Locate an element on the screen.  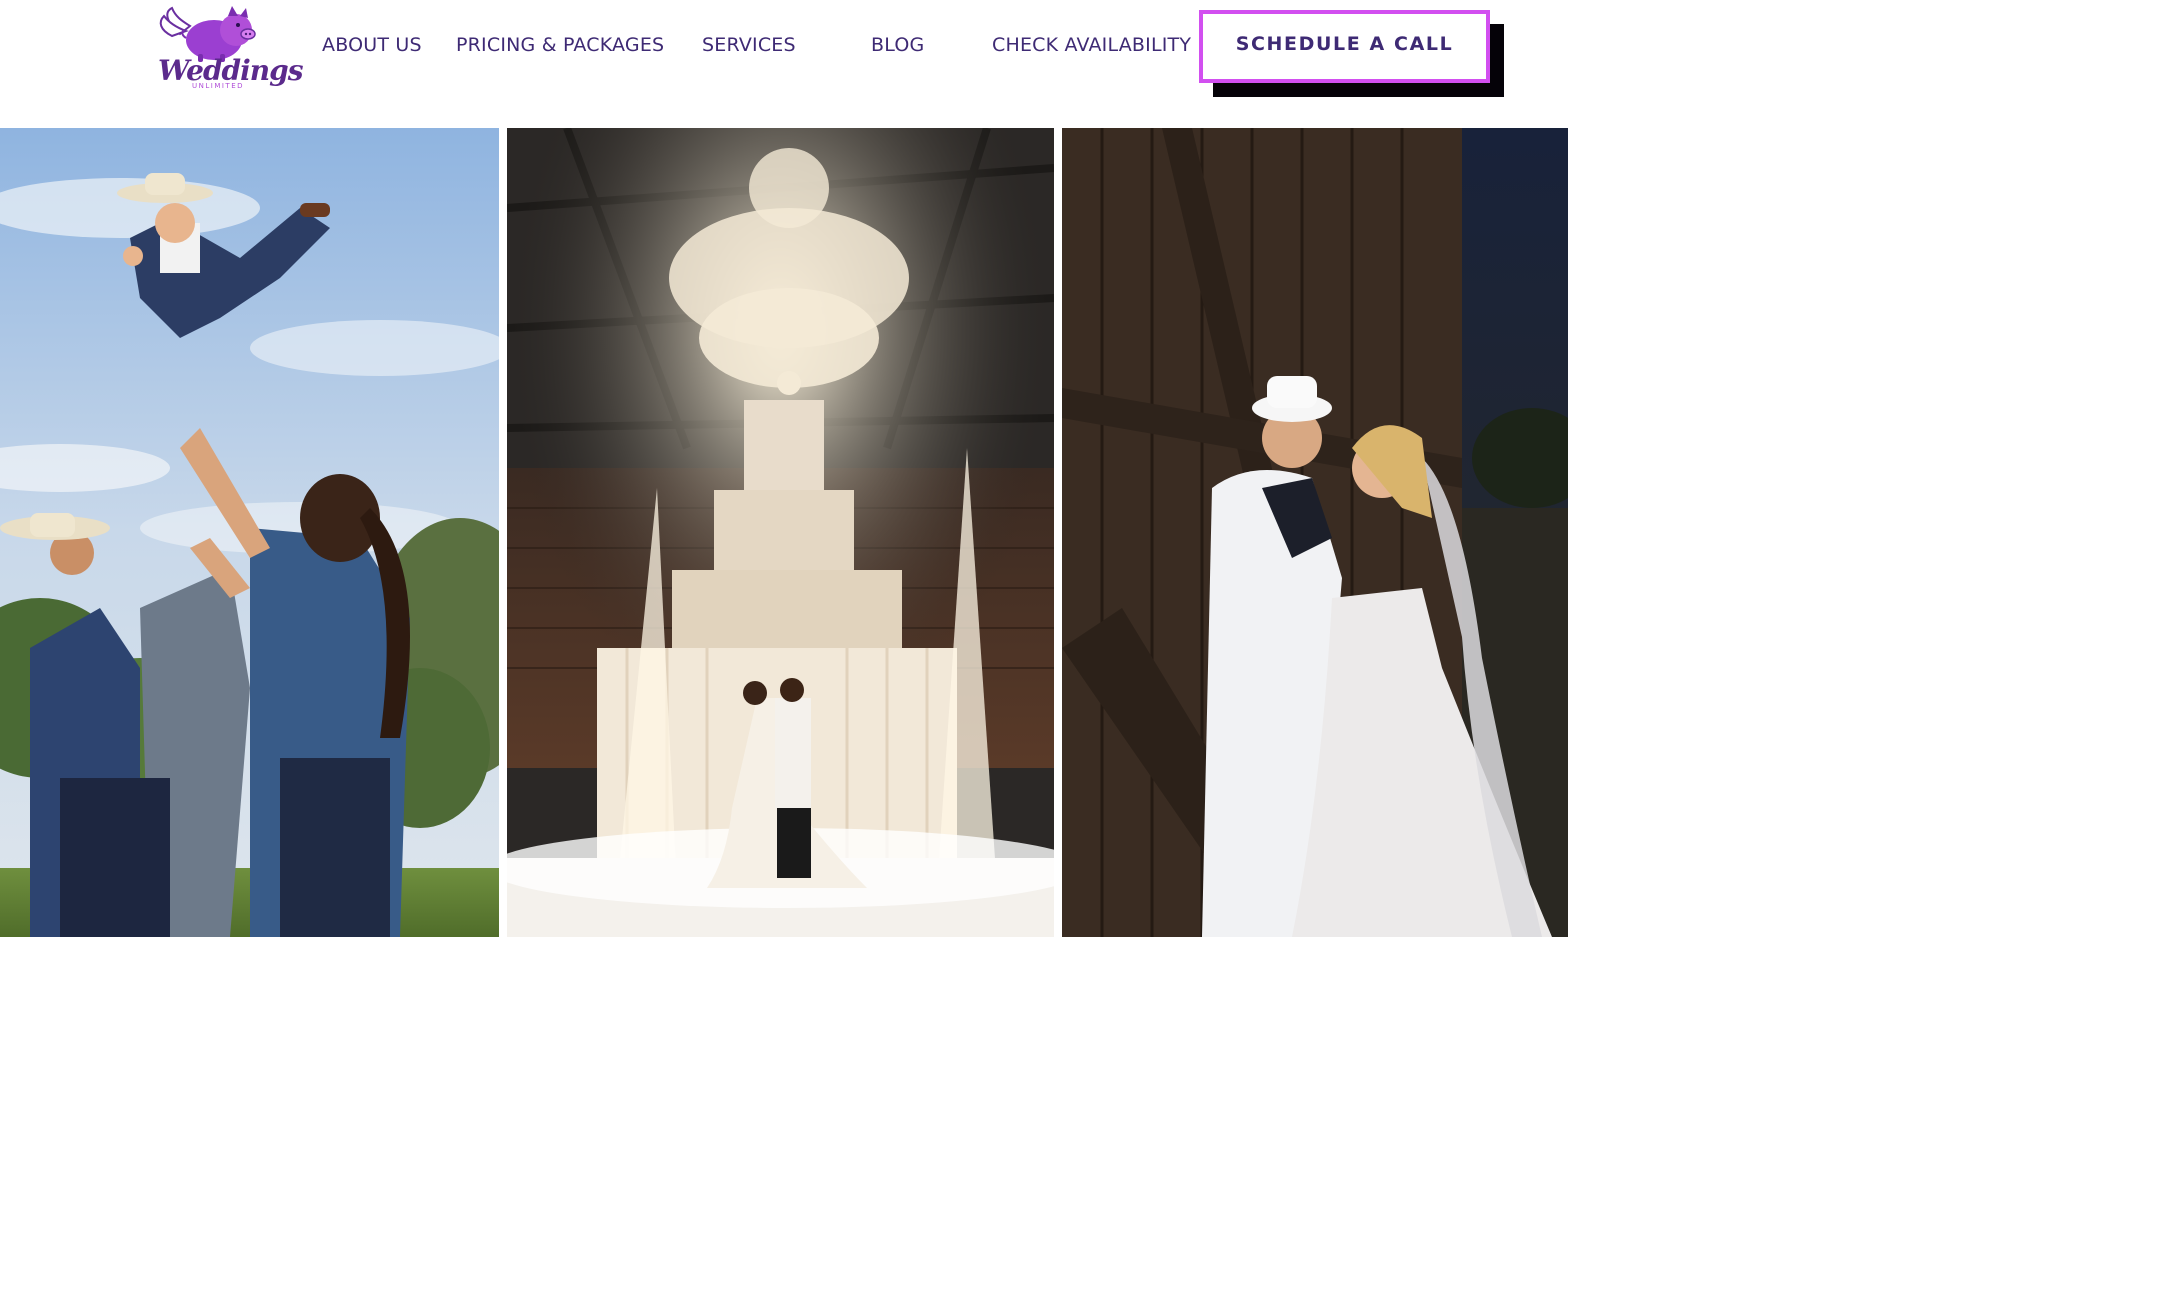
nav-check-availability: CHECK AVAILABILITY is located at coordinates (1091, 45).